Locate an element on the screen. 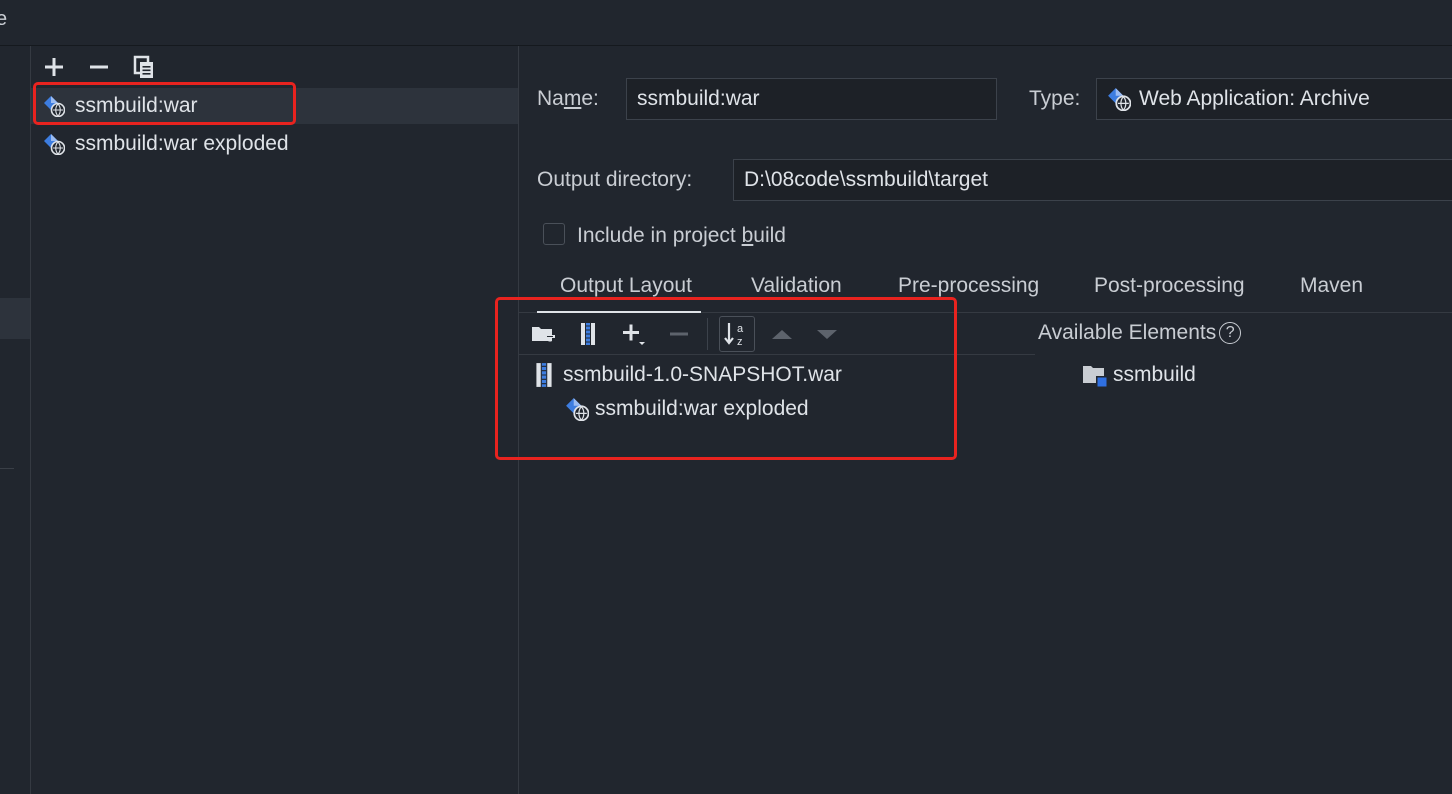  plus-icon is located at coordinates (54, 67).